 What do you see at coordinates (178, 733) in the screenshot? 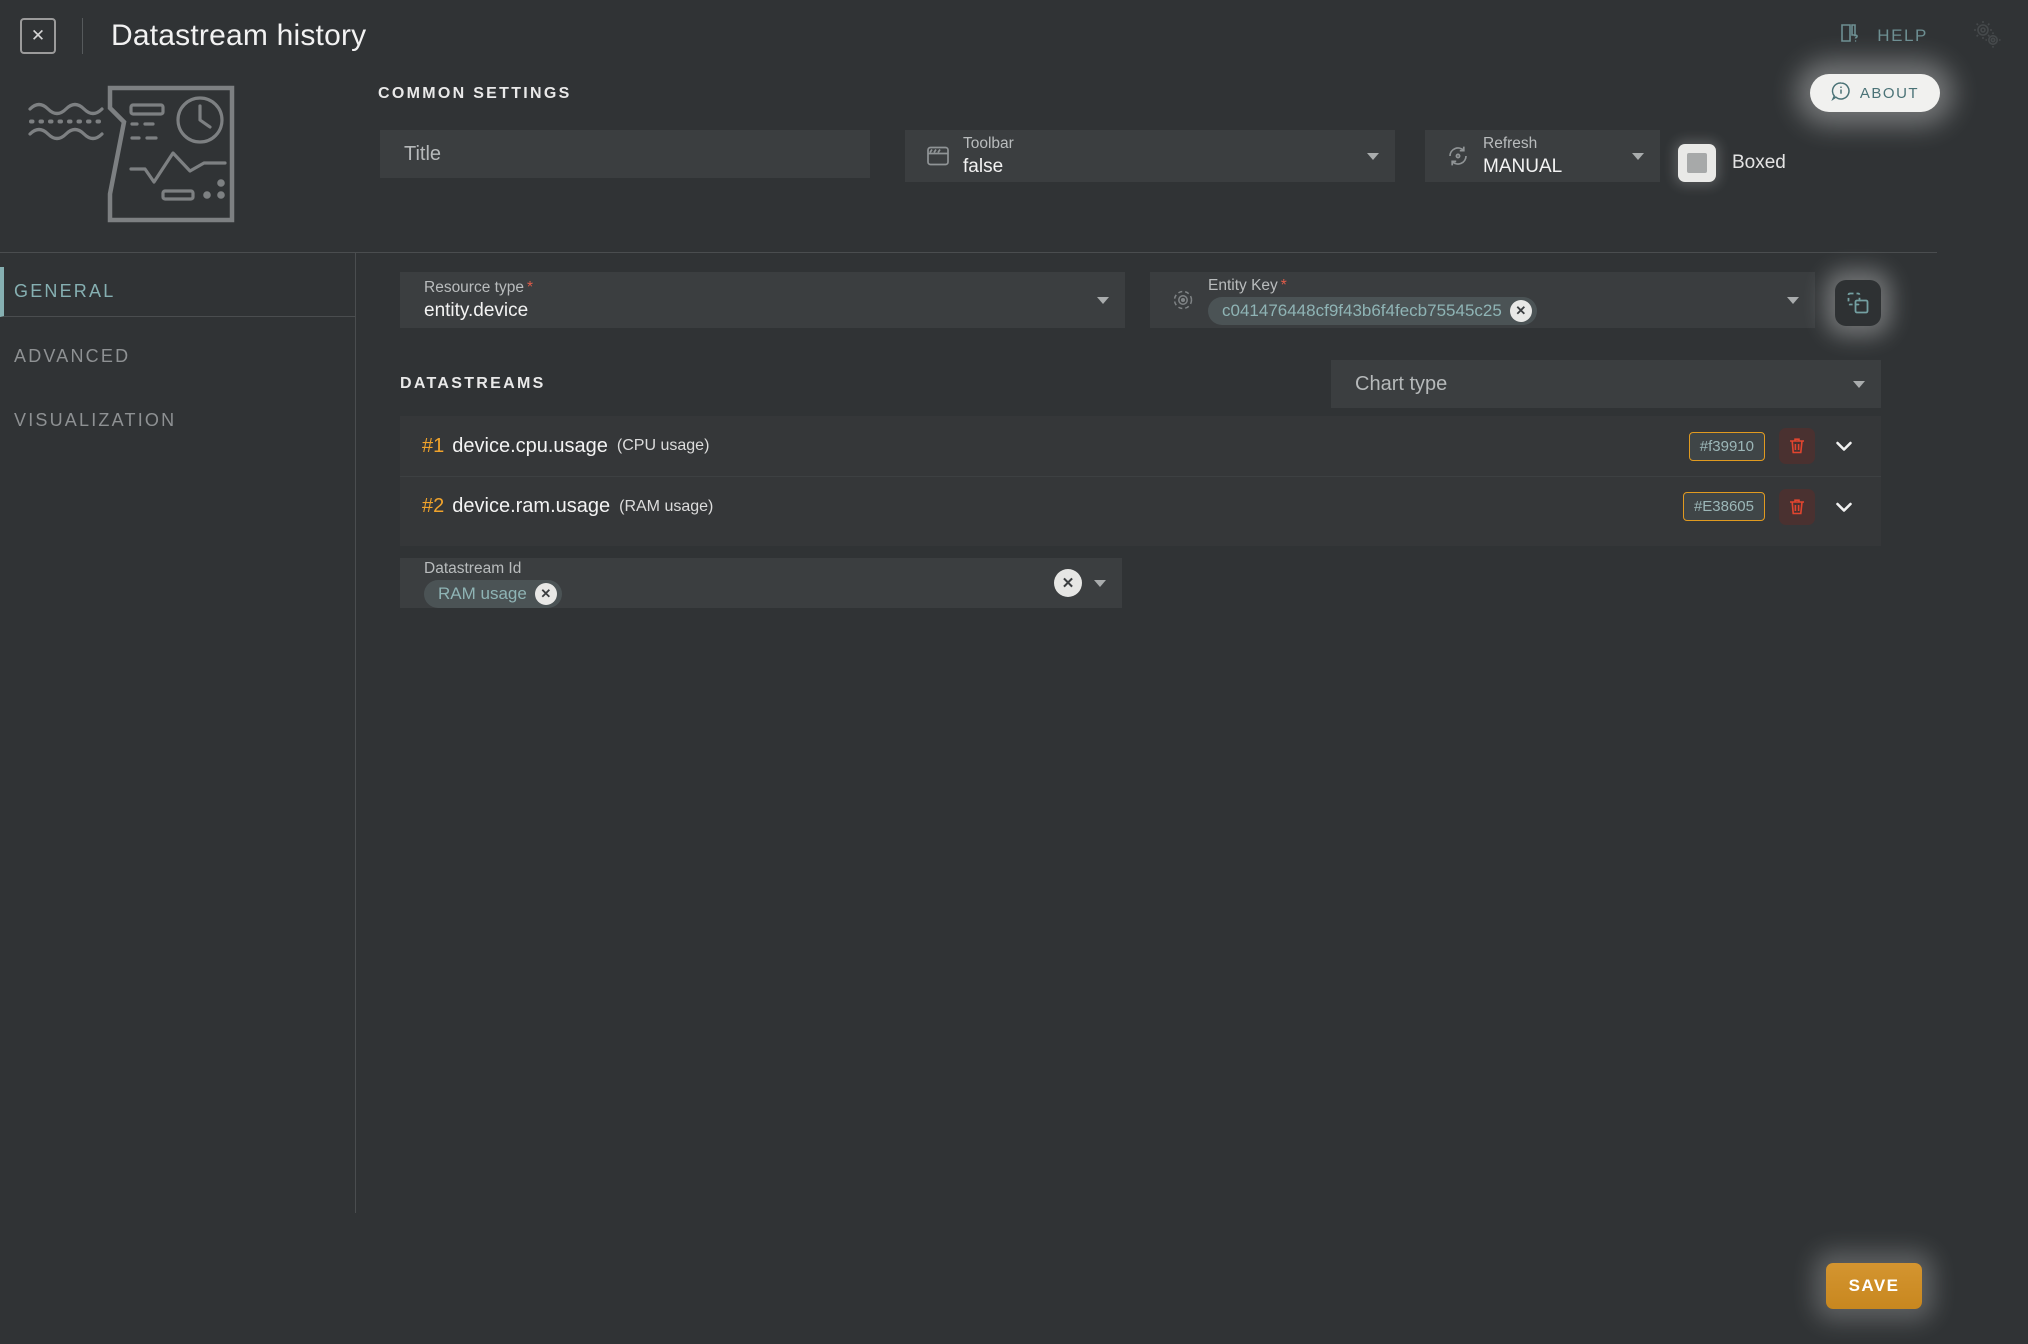
I see `settings-tab-sidebar: GENERAL ADVANCED VISUALIZATION` at bounding box center [178, 733].